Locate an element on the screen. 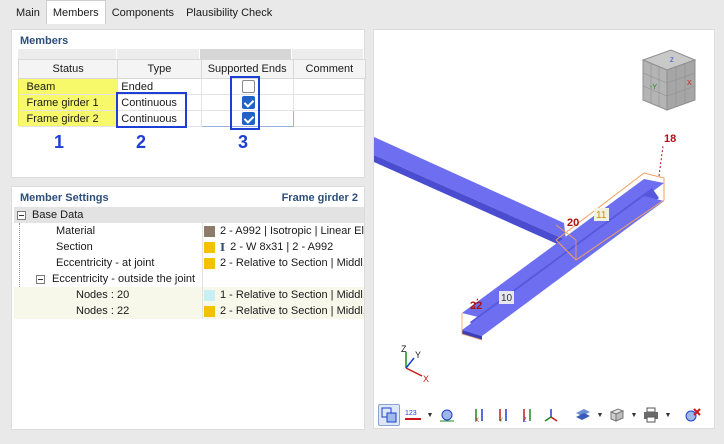 Image resolution: width=724 pixels, height=444 pixels. column-header-type: Type is located at coordinates (159, 69).